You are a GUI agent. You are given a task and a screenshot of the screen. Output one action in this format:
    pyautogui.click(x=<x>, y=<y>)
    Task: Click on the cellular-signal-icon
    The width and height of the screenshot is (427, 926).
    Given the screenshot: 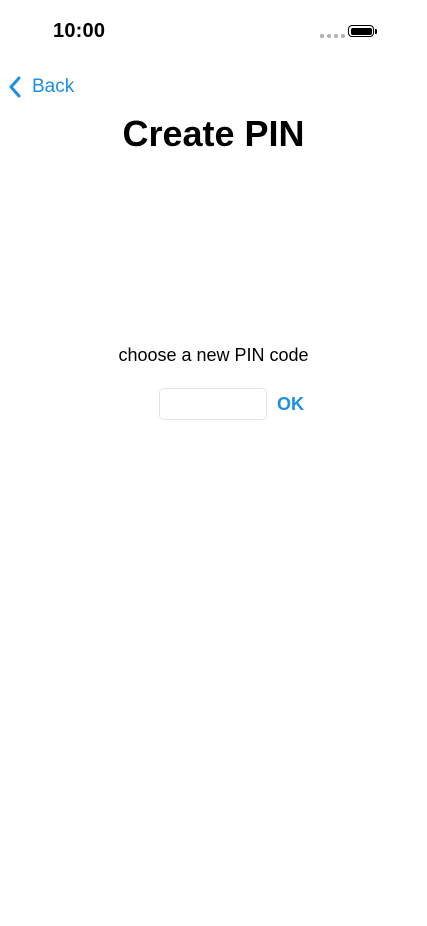 What is the action you would take?
    pyautogui.click(x=332, y=36)
    